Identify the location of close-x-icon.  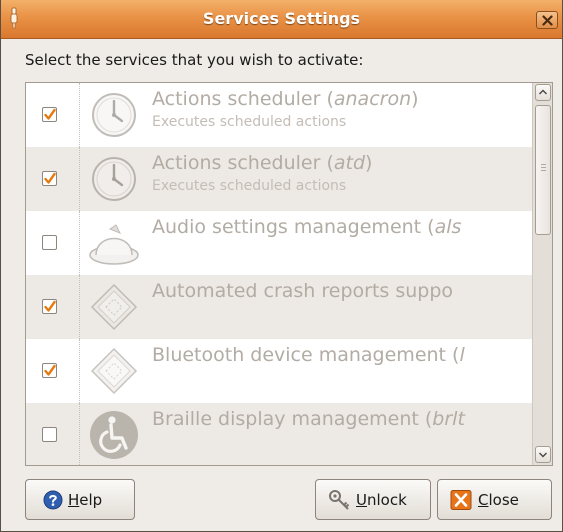
(547, 20).